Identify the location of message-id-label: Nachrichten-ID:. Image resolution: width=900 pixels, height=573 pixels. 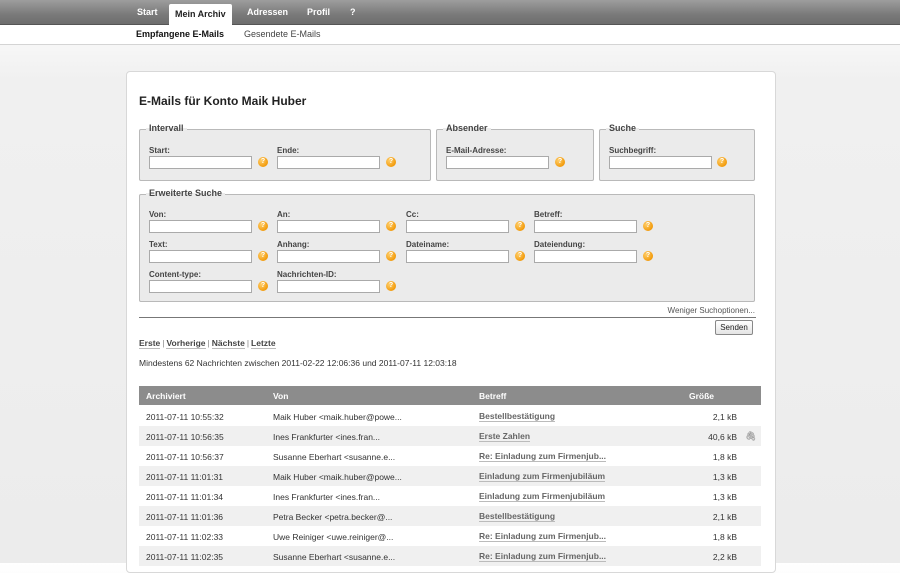
(307, 274).